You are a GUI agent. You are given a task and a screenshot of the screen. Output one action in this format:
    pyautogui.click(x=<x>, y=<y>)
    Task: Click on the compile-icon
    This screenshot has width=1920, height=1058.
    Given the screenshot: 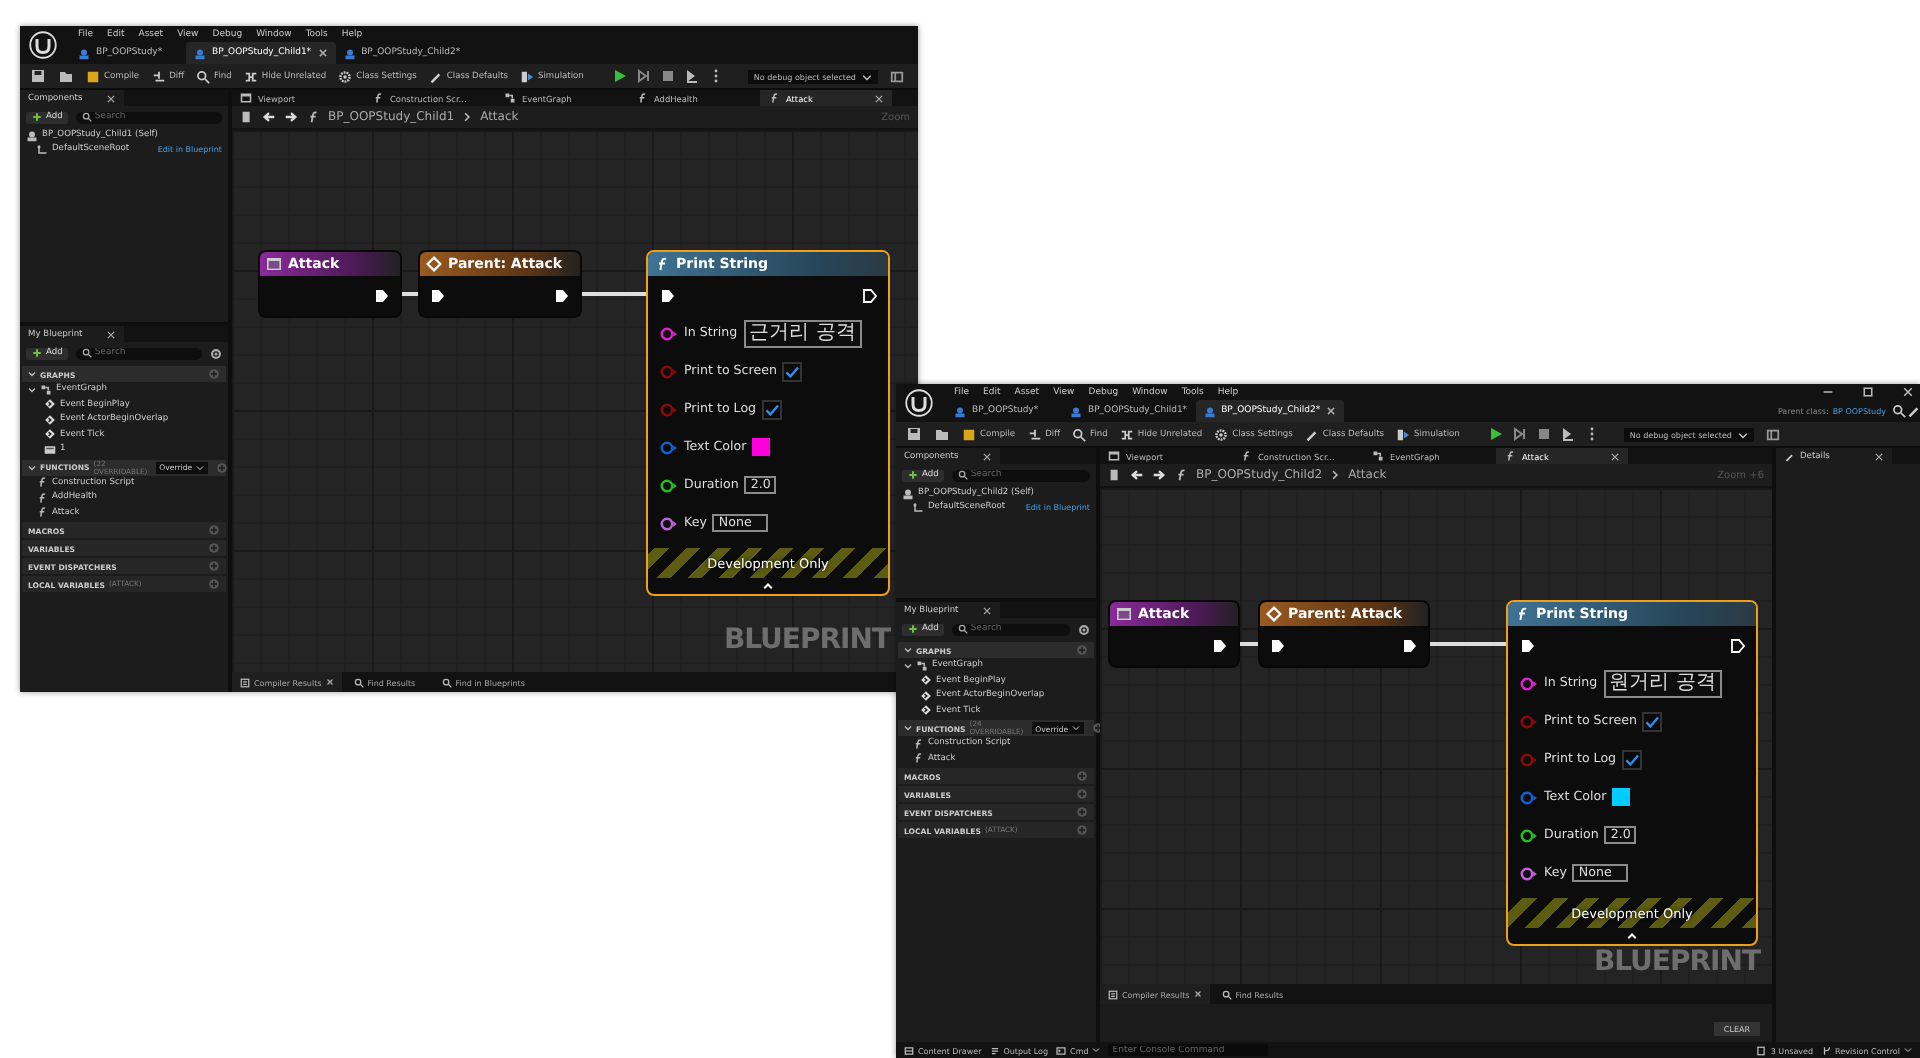 What is the action you would take?
    pyautogui.click(x=93, y=76)
    